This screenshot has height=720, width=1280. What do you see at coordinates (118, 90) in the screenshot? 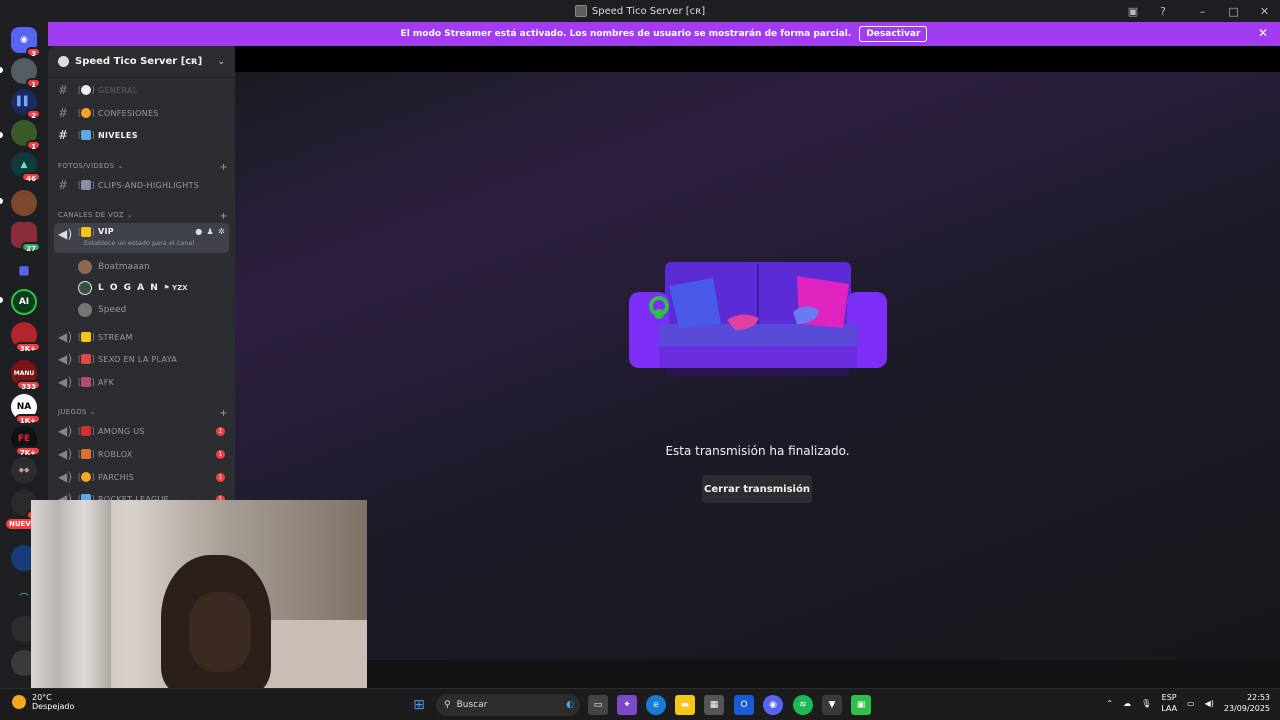
I see `channel-name: general` at bounding box center [118, 90].